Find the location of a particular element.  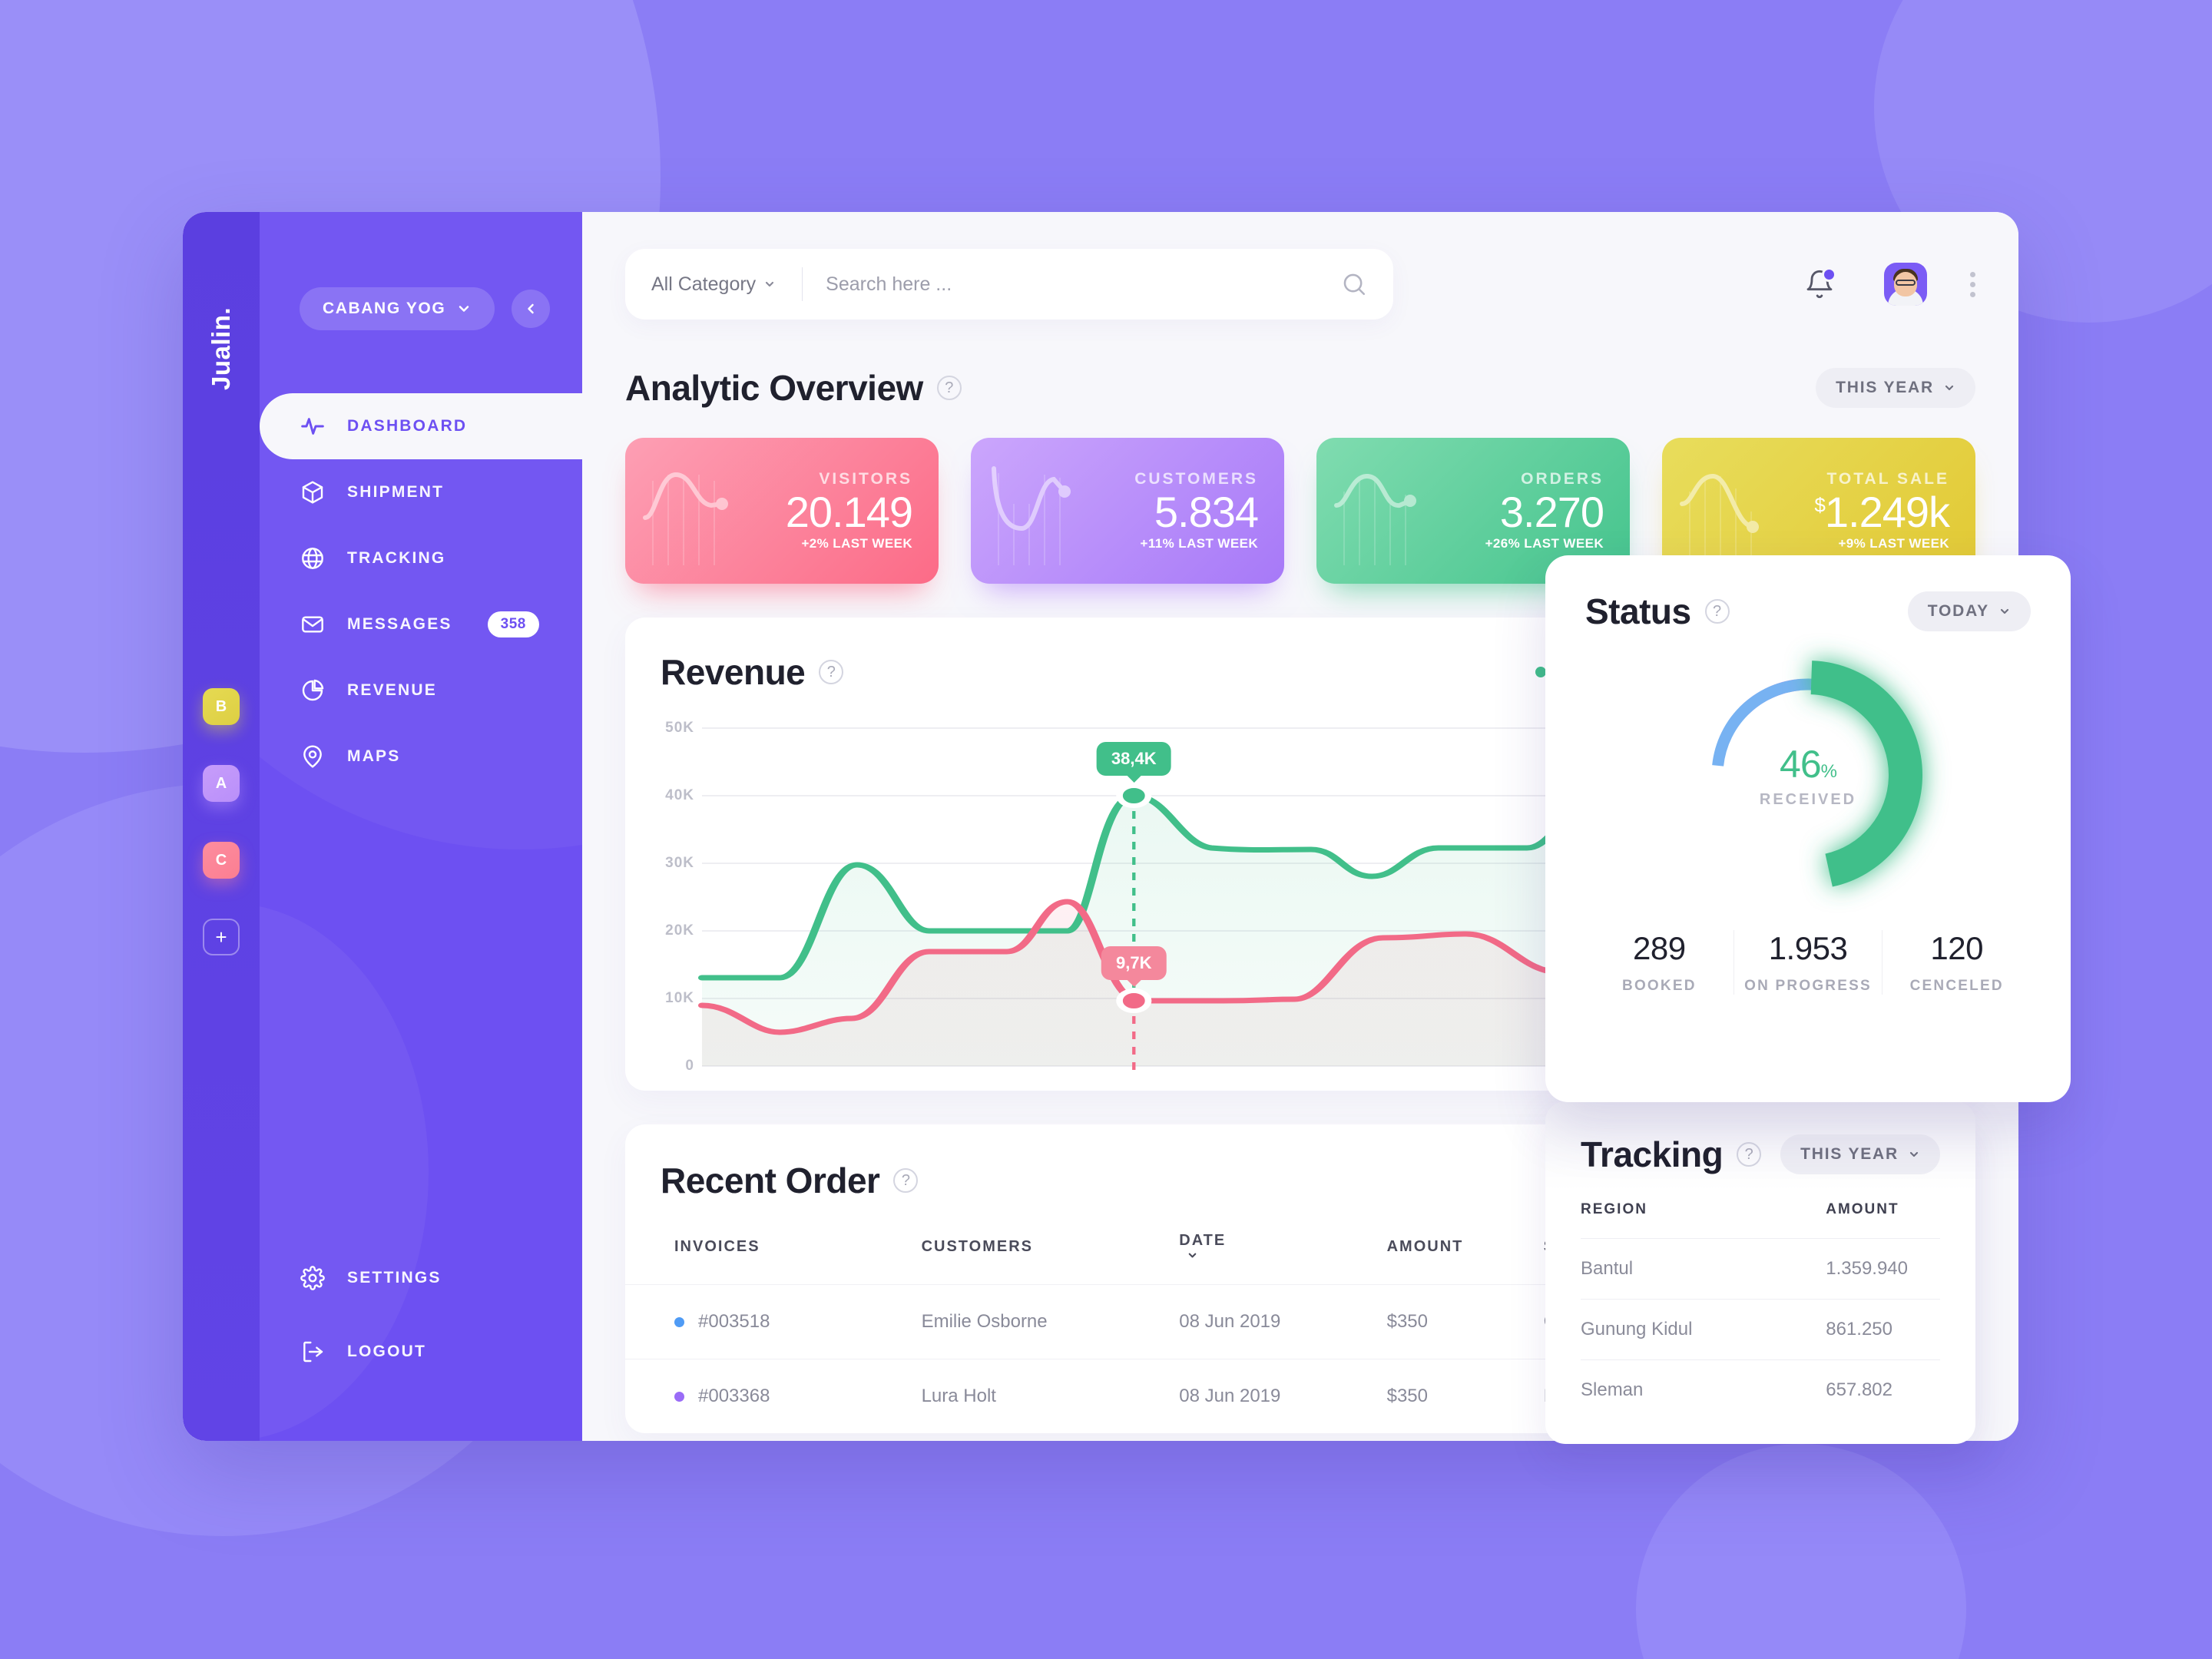

column-header-customers: CUSTOMERS is located at coordinates (1051, 1259).